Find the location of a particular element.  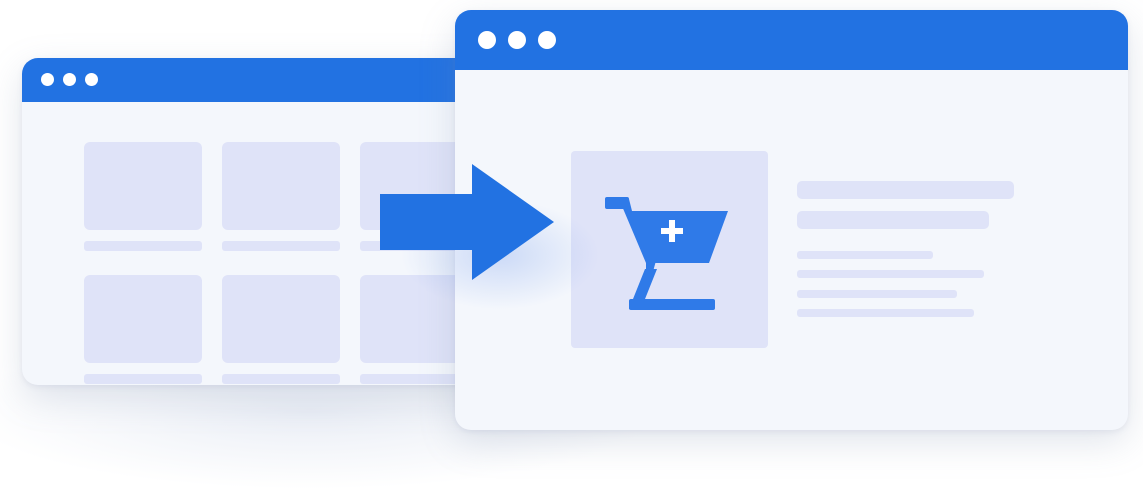

arrow-right-icon is located at coordinates (467, 222).